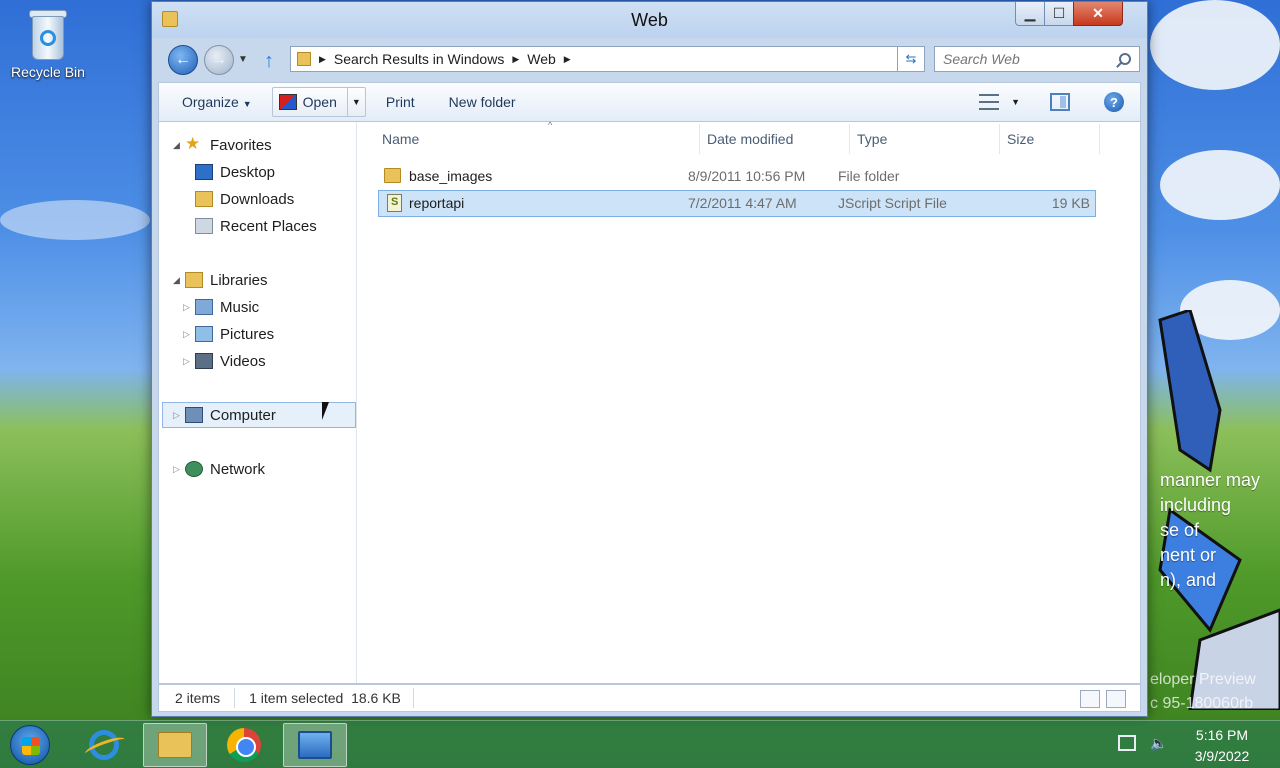 The width and height of the screenshot is (1280, 768). Describe the element at coordinates (1059, 14) in the screenshot. I see `maximize-button: ☐` at that location.